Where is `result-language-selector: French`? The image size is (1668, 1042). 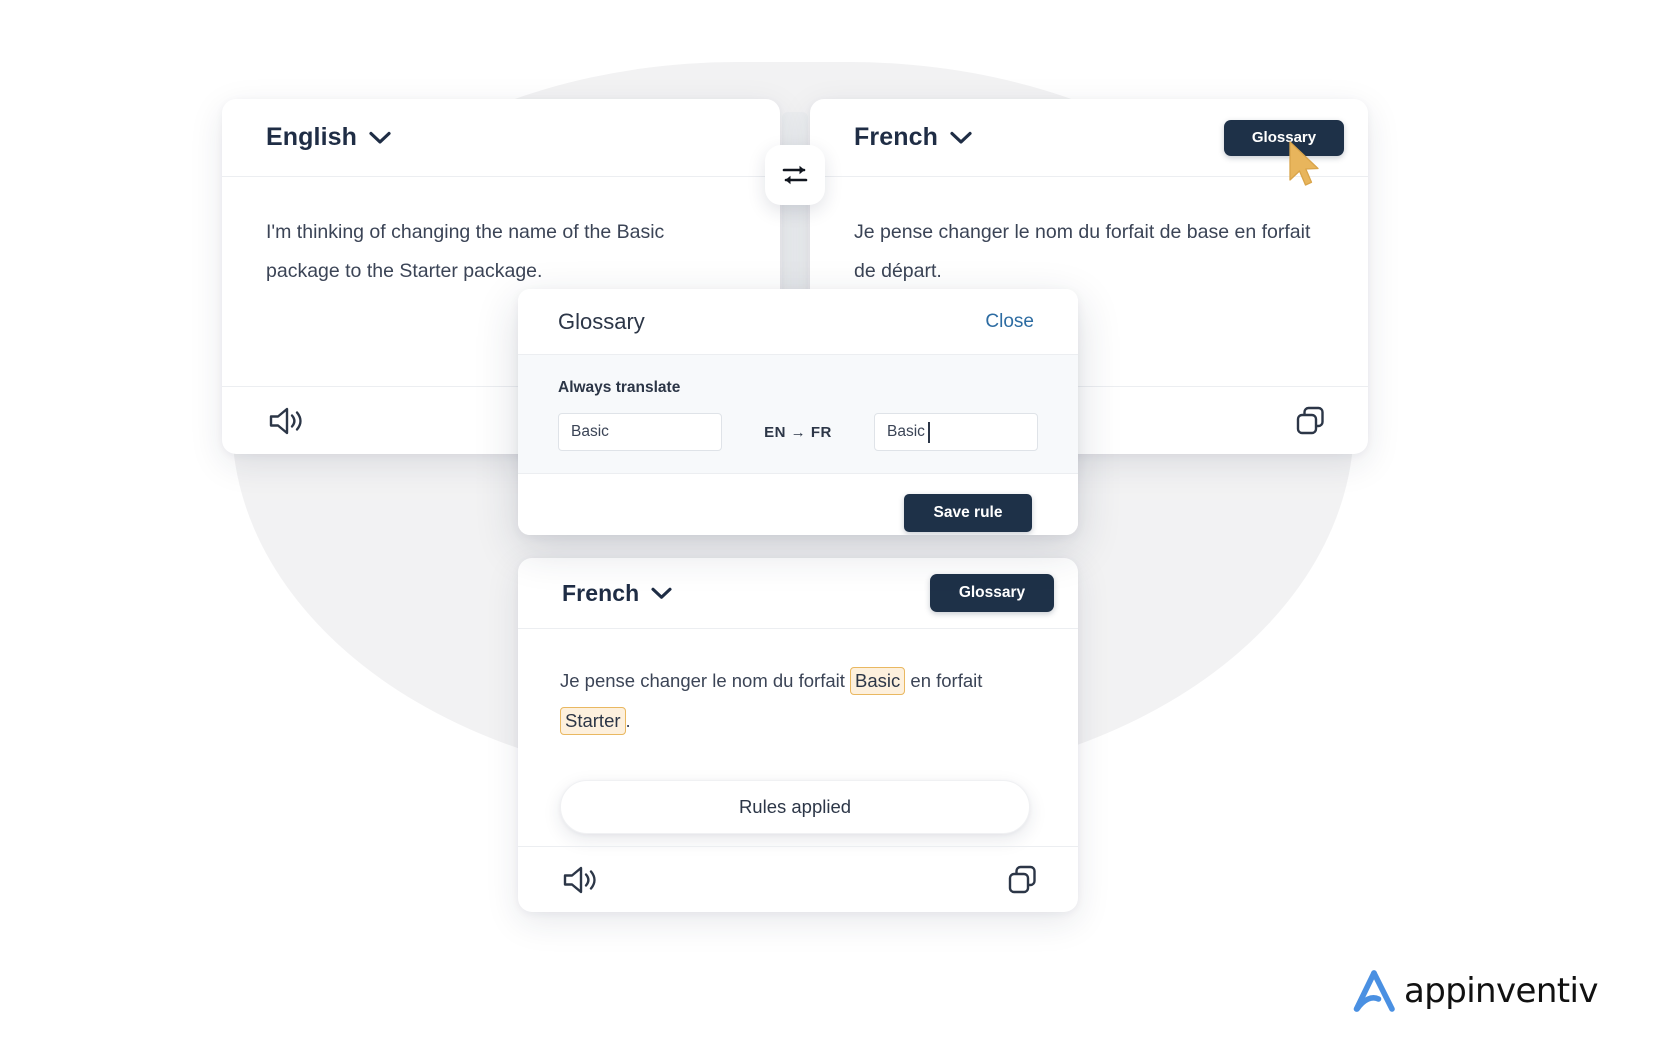
result-language-selector: French is located at coordinates (617, 593).